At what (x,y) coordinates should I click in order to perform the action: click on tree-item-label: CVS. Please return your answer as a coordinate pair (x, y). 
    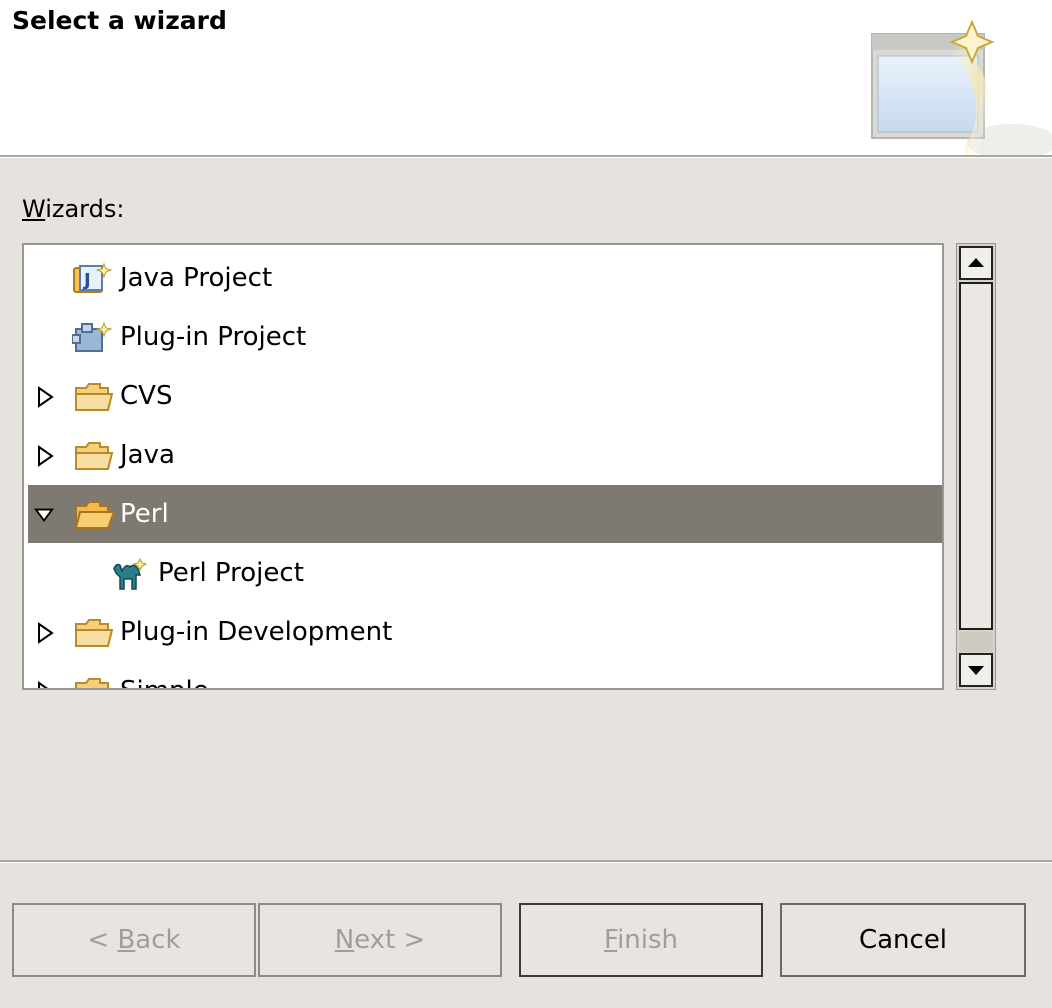
    Looking at the image, I should click on (146, 396).